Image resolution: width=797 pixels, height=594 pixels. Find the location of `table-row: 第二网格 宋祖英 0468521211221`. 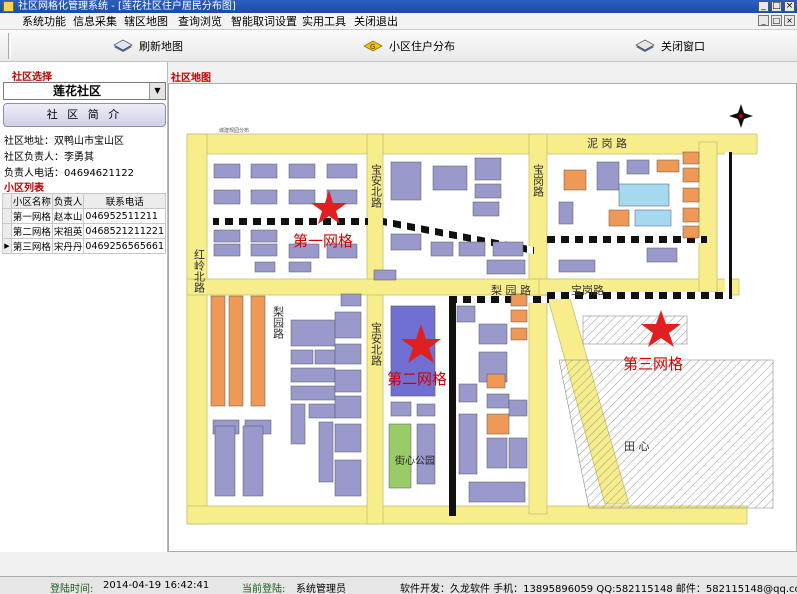

table-row: 第二网格 宋祖英 0468521211221 is located at coordinates (84, 231).